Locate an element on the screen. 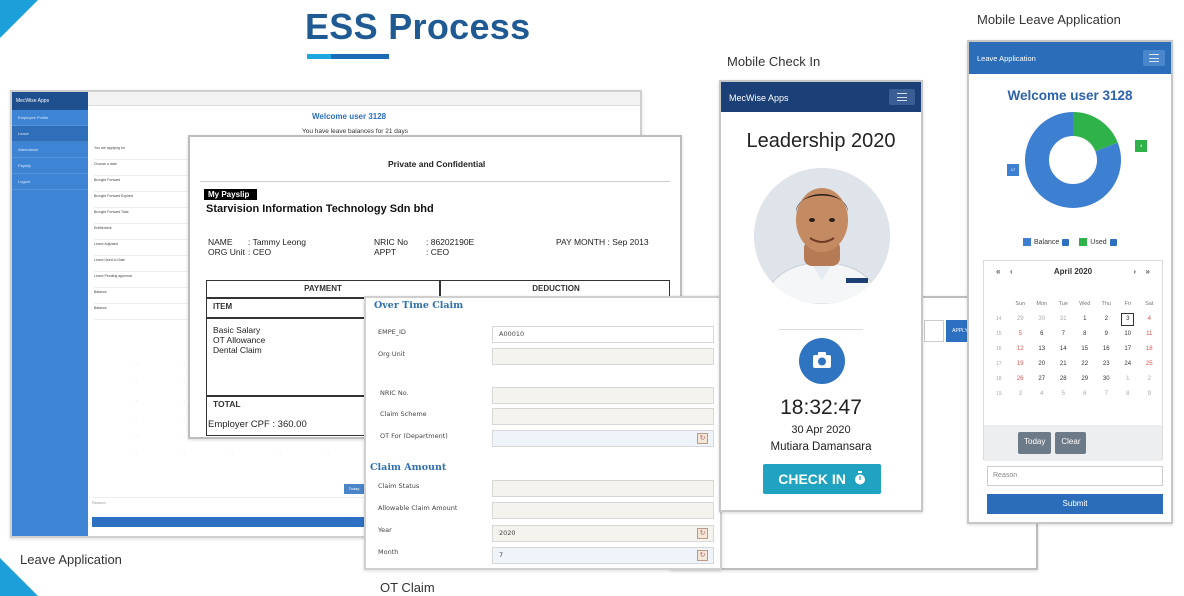 This screenshot has height=596, width=1184. calendar-day: 23 is located at coordinates (1107, 364).